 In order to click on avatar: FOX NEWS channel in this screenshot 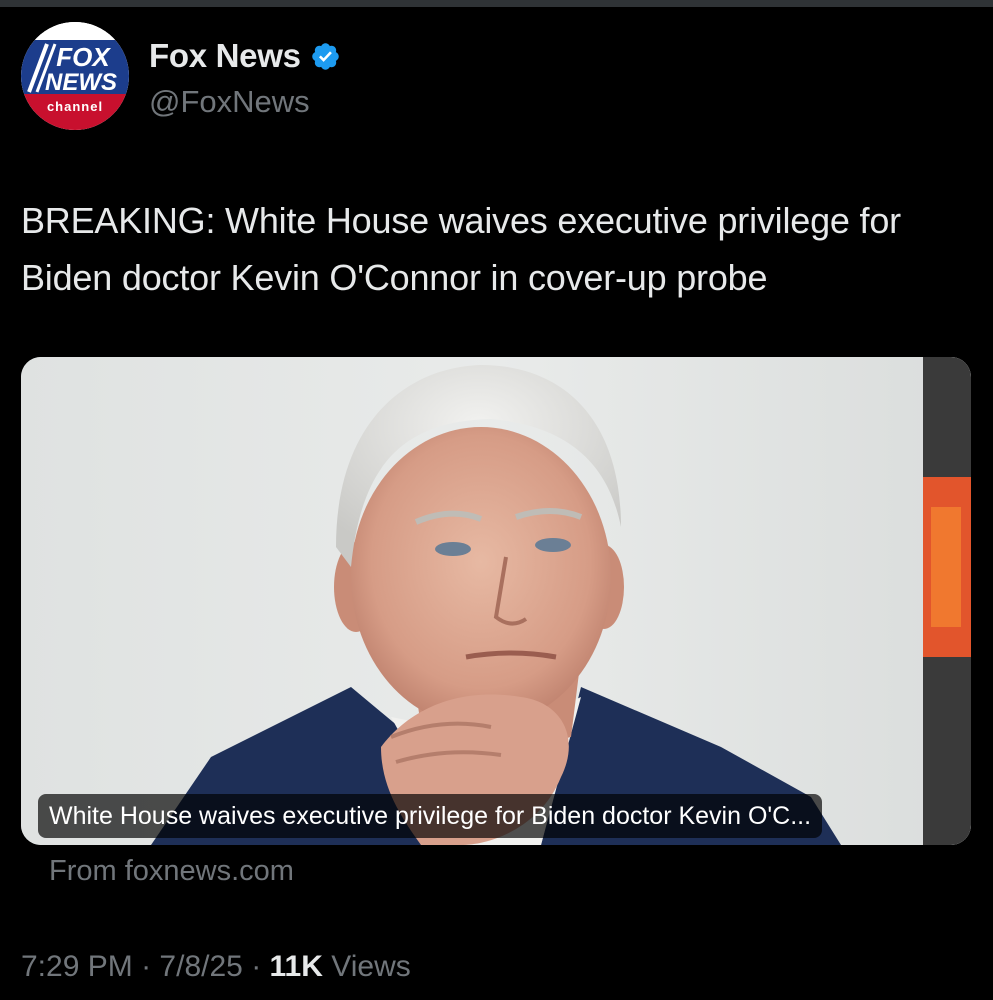, I will do `click(75, 76)`.